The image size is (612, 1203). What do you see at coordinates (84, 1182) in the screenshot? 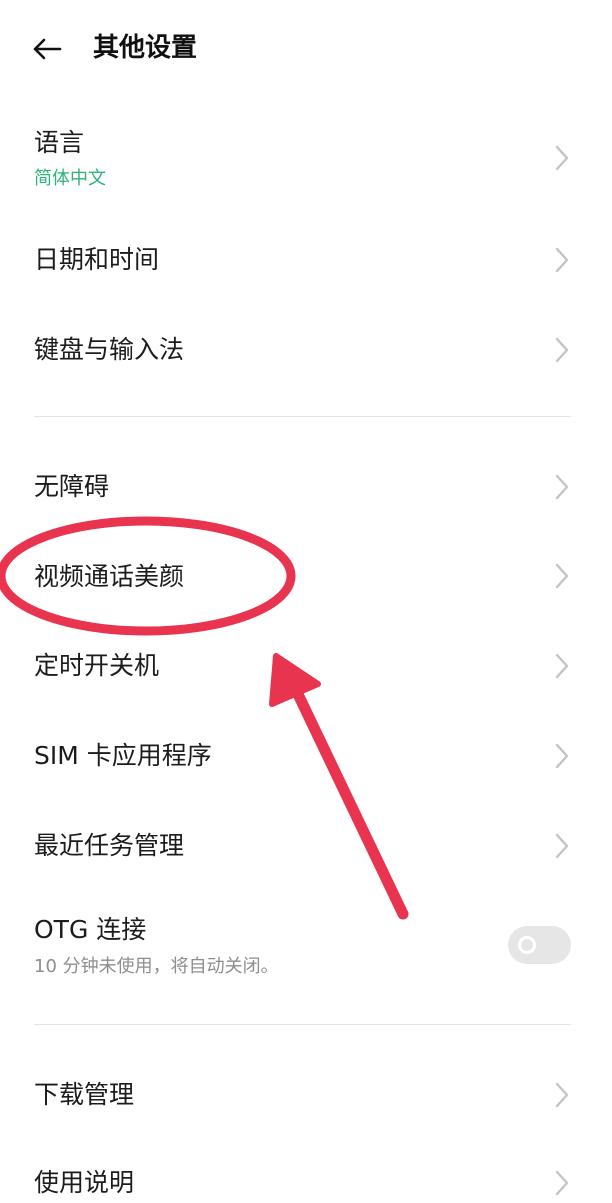
I see `item-label: 使用说明` at bounding box center [84, 1182].